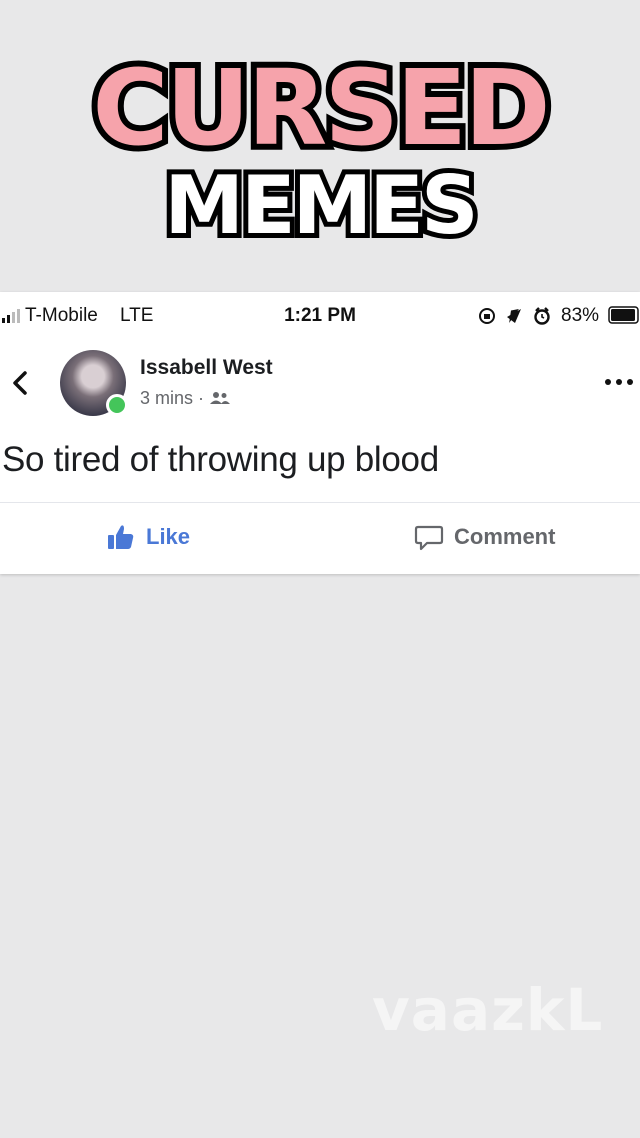  I want to click on status-bar: T-Mobile LTE 1:21 PM 83%, so click(320, 314).